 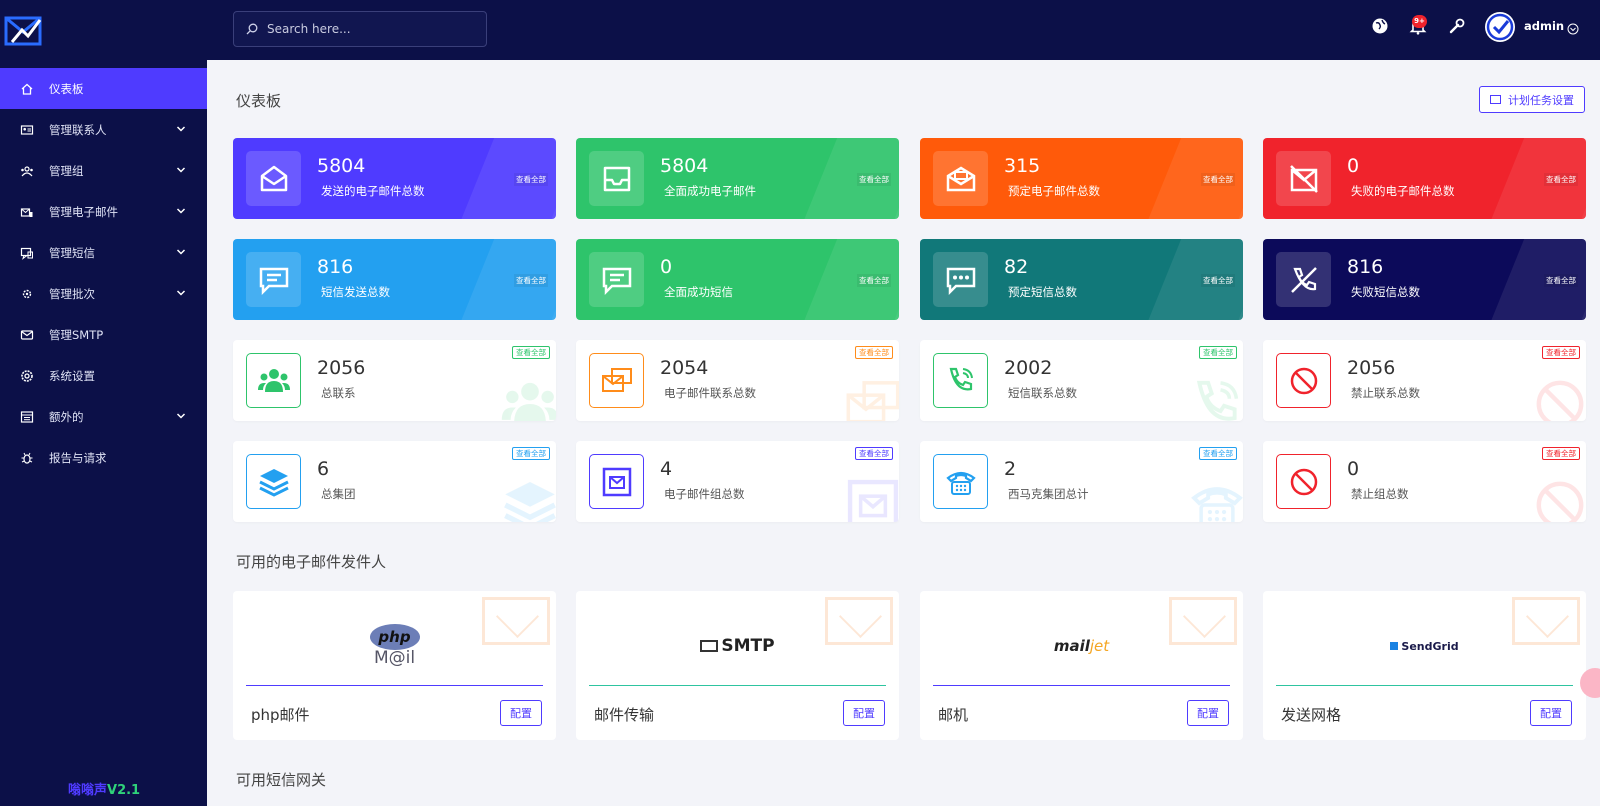 What do you see at coordinates (1042, 393) in the screenshot?
I see `stat-label: 短信联系总数` at bounding box center [1042, 393].